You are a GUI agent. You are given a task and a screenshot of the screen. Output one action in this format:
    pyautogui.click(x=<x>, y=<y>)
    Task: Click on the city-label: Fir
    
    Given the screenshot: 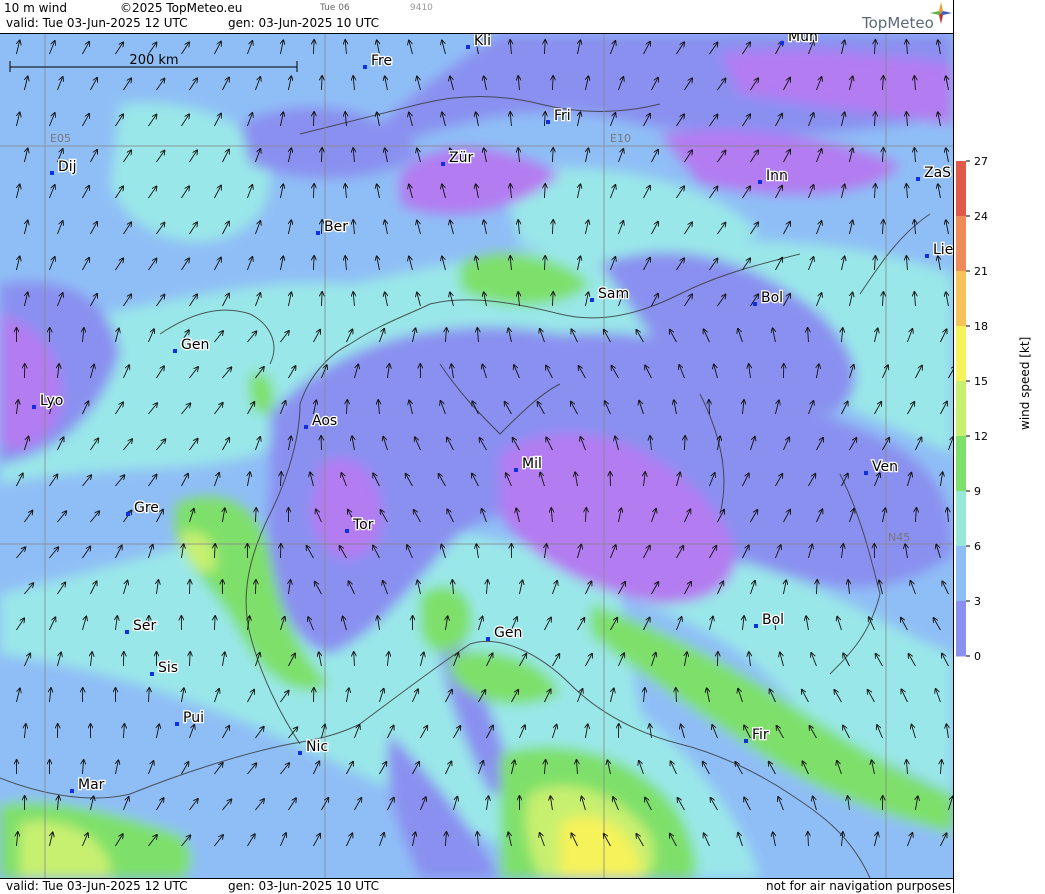 What is the action you would take?
    pyautogui.click(x=760, y=735)
    